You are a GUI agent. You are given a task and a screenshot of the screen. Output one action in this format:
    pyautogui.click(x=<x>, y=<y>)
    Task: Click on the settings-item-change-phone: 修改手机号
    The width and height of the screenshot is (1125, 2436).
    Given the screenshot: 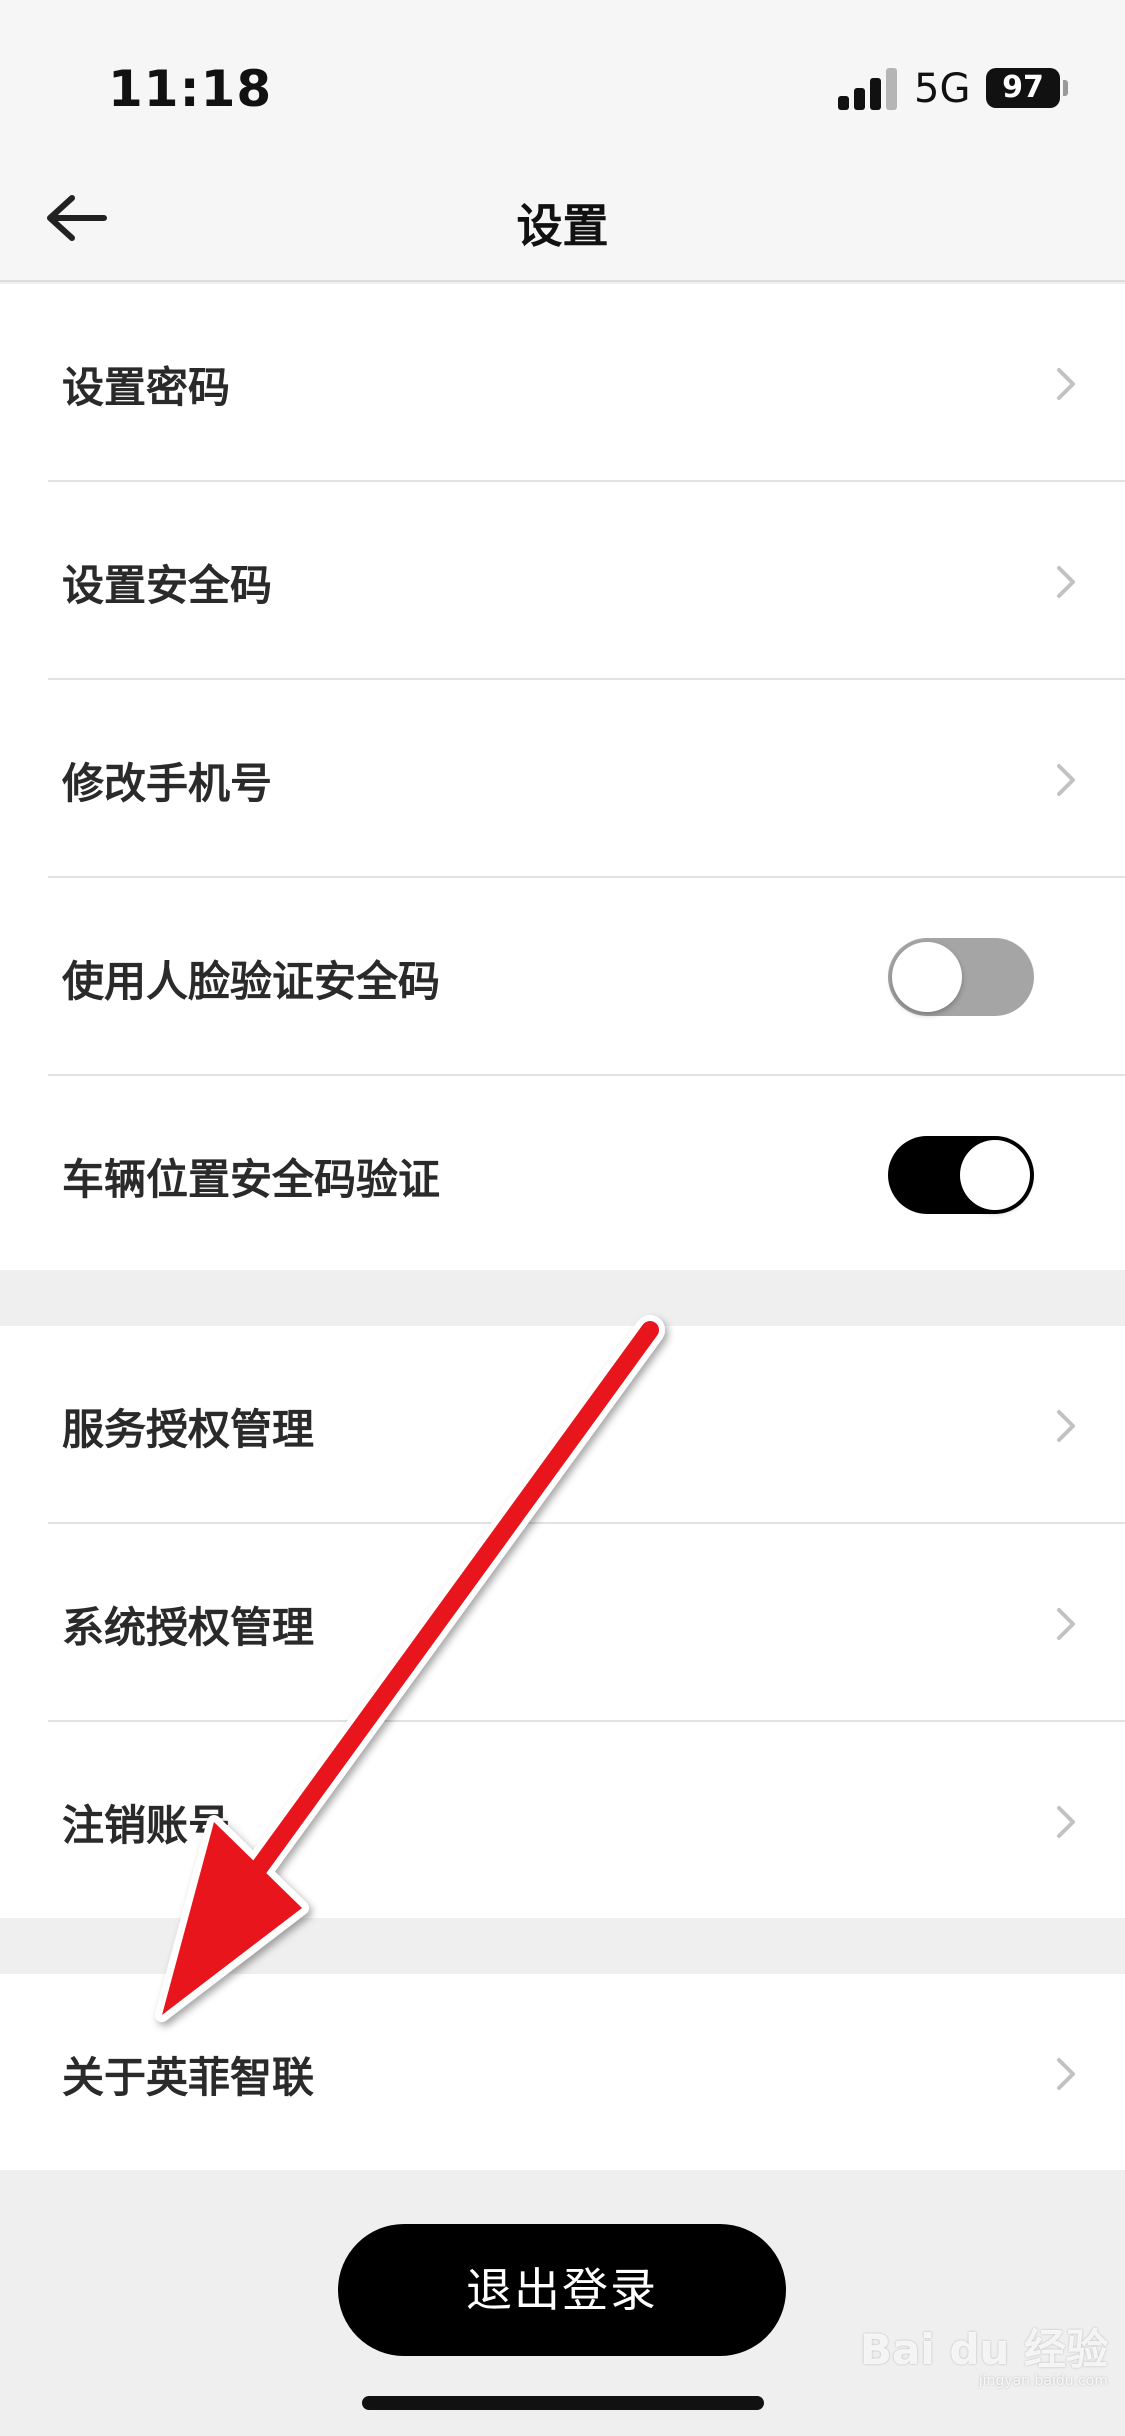 What is the action you would take?
    pyautogui.click(x=562, y=779)
    